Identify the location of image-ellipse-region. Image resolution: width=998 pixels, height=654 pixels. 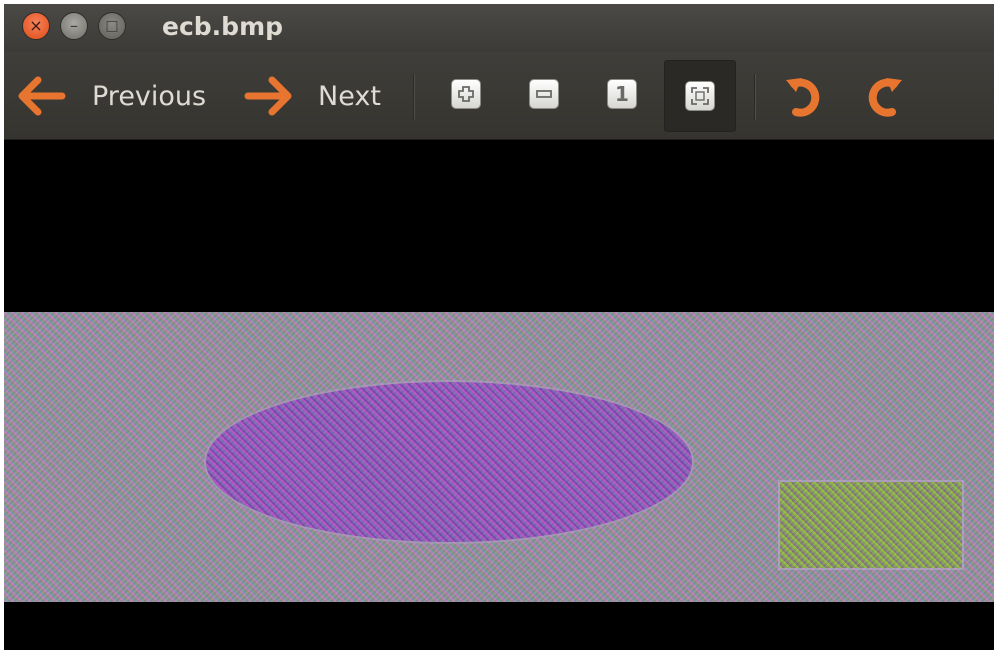
(449, 462).